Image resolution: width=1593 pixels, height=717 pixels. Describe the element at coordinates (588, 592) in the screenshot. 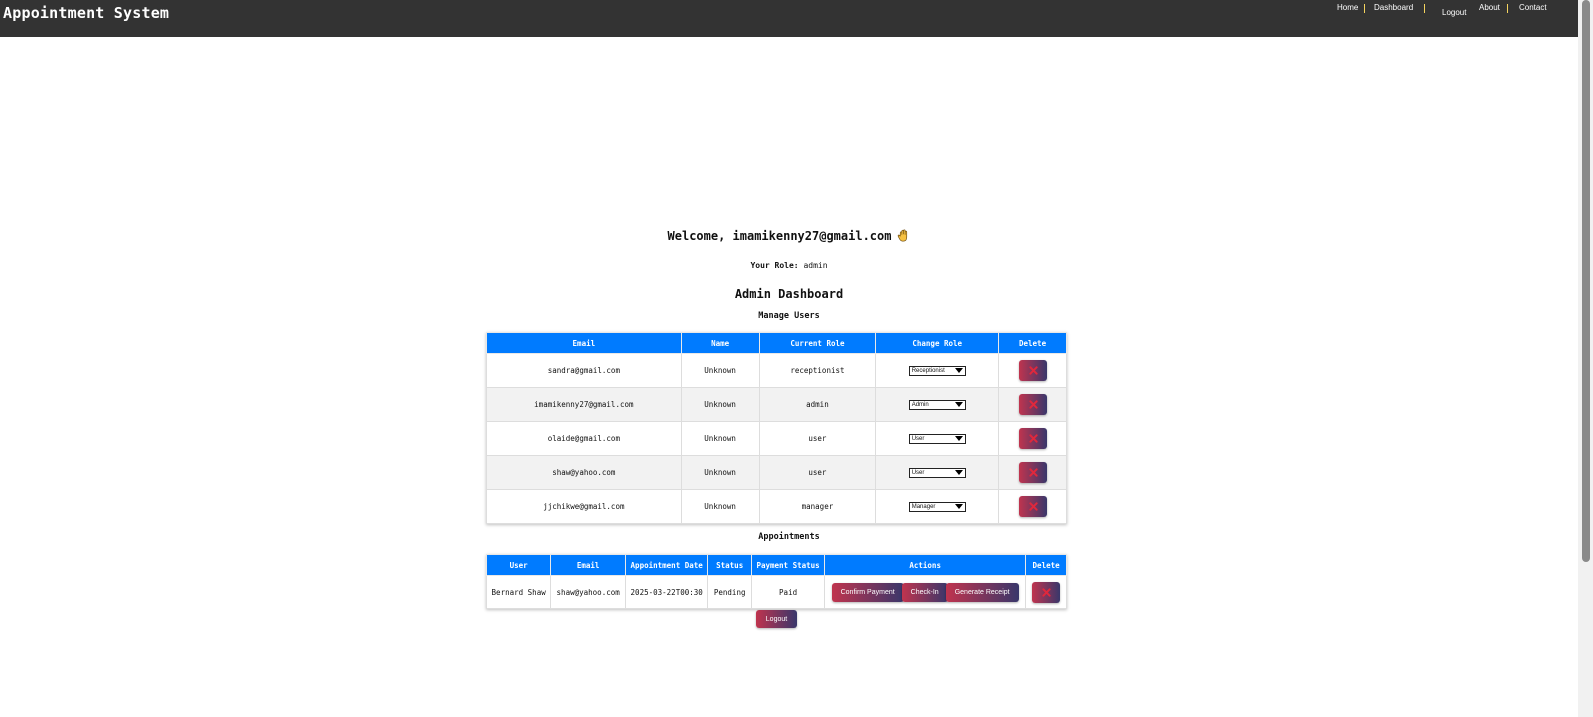

I see `appointment-email: shaw@yahoo.com` at that location.